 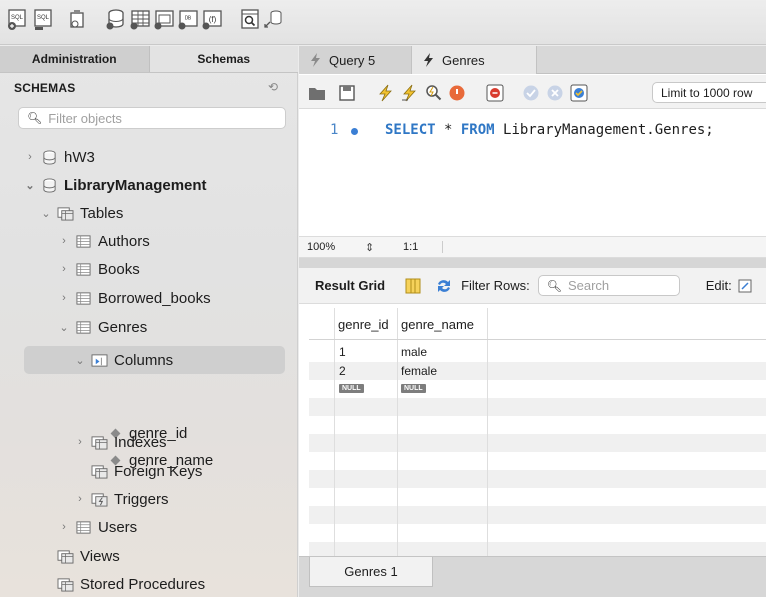 I want to click on tree-label: Stored Procedures, so click(x=143, y=584).